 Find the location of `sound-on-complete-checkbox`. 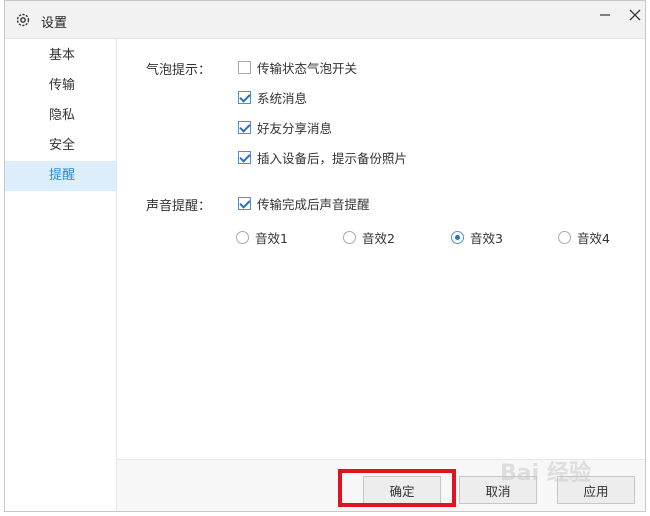

sound-on-complete-checkbox is located at coordinates (244, 203).